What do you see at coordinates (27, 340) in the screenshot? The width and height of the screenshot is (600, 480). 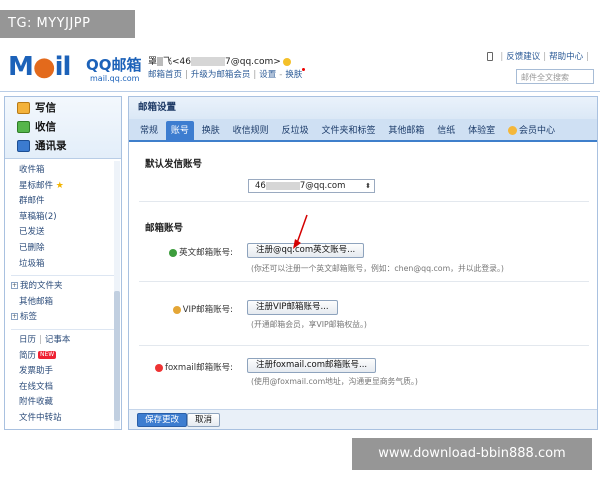 I see `sidebar-item-calendar: 日历` at bounding box center [27, 340].